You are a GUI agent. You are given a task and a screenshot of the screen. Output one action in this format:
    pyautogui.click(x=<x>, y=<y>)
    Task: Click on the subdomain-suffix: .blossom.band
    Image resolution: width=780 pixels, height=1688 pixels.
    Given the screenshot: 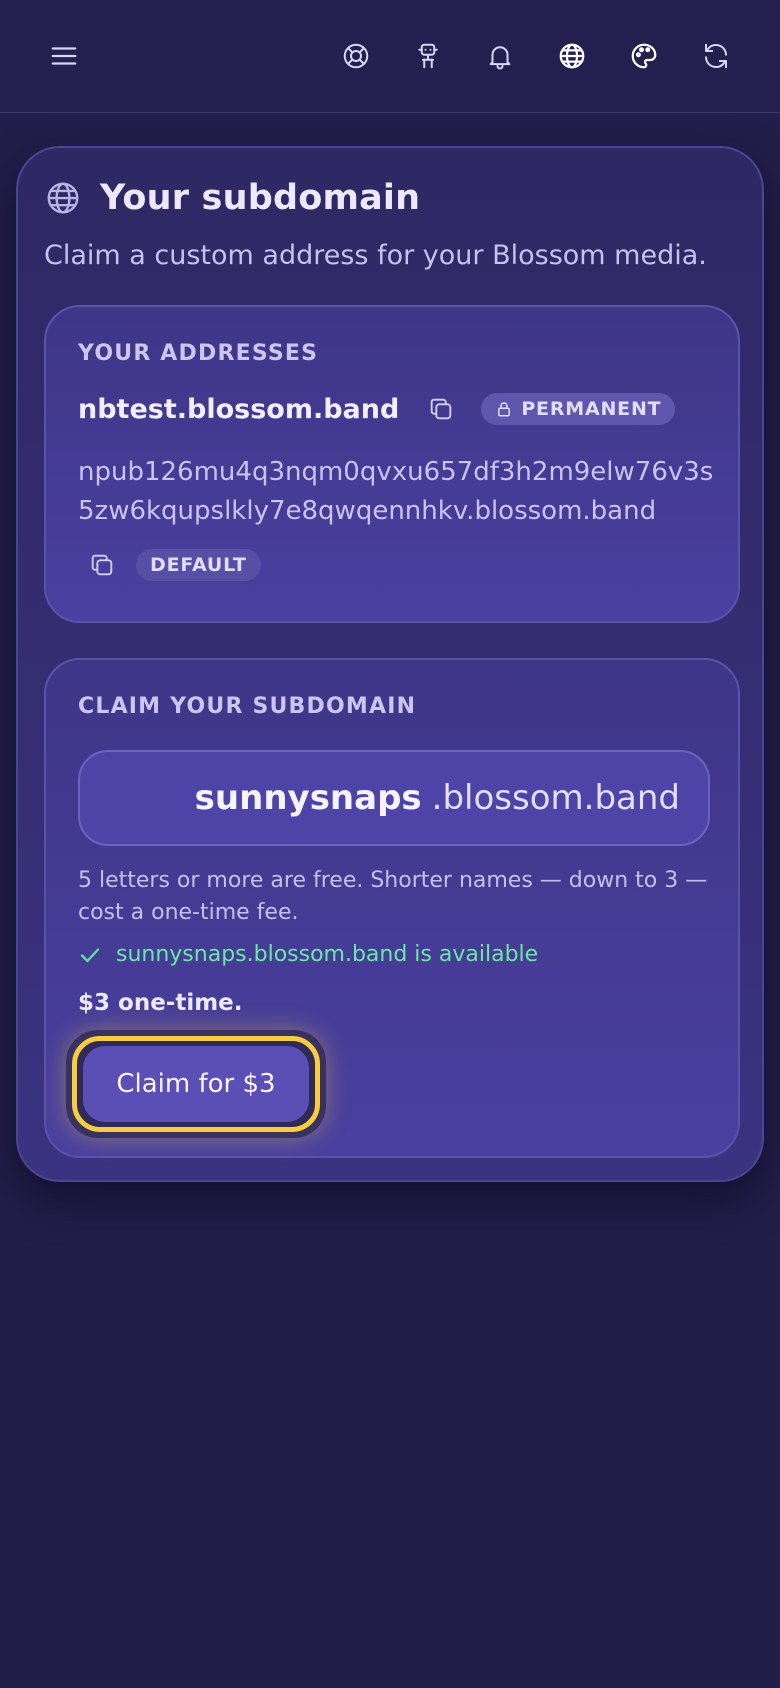 What is the action you would take?
    pyautogui.click(x=555, y=798)
    